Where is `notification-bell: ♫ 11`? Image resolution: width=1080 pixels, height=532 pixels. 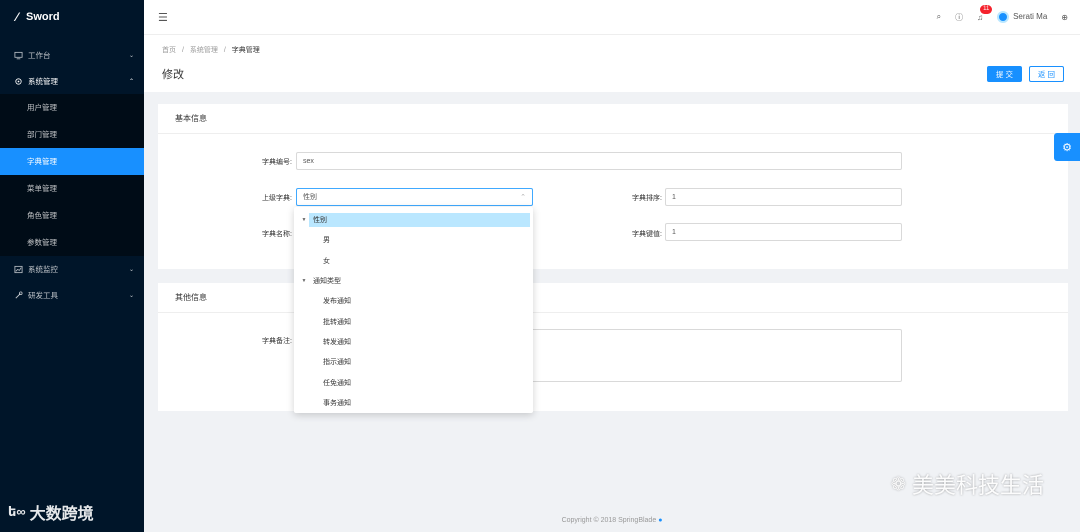 notification-bell: ♫ 11 is located at coordinates (985, 13).